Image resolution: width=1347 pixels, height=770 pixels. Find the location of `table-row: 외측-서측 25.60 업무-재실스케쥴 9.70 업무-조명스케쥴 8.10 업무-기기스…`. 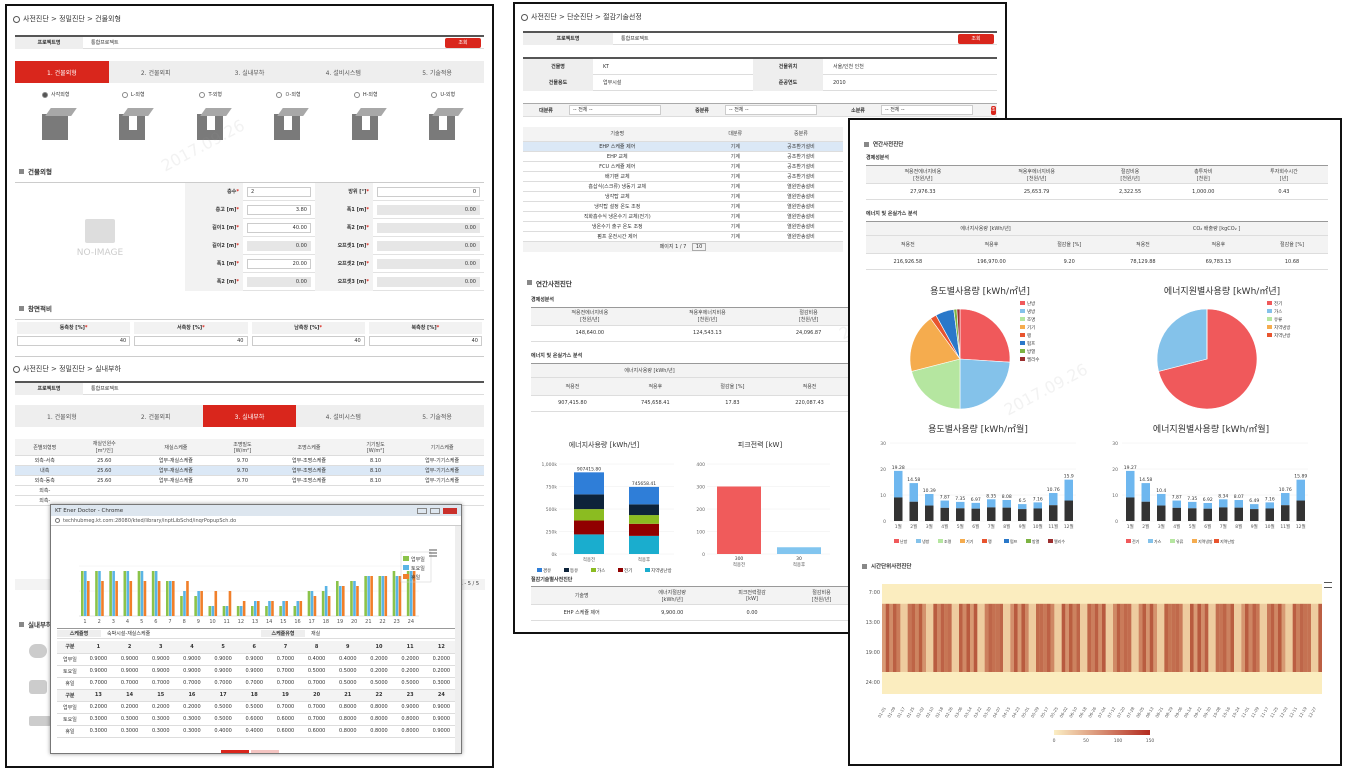

table-row: 외측-서측 25.60 업무-재실스케쥴 9.70 업무-조명스케쥴 8.10 업무-기기스… is located at coordinates (249, 460).